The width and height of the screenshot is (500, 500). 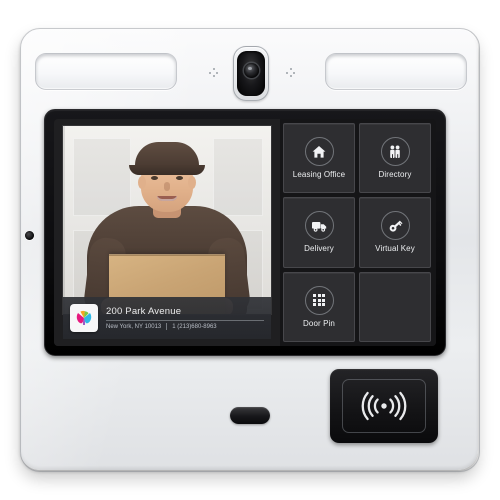 I want to click on keypad-grid-icon, so click(x=319, y=300).